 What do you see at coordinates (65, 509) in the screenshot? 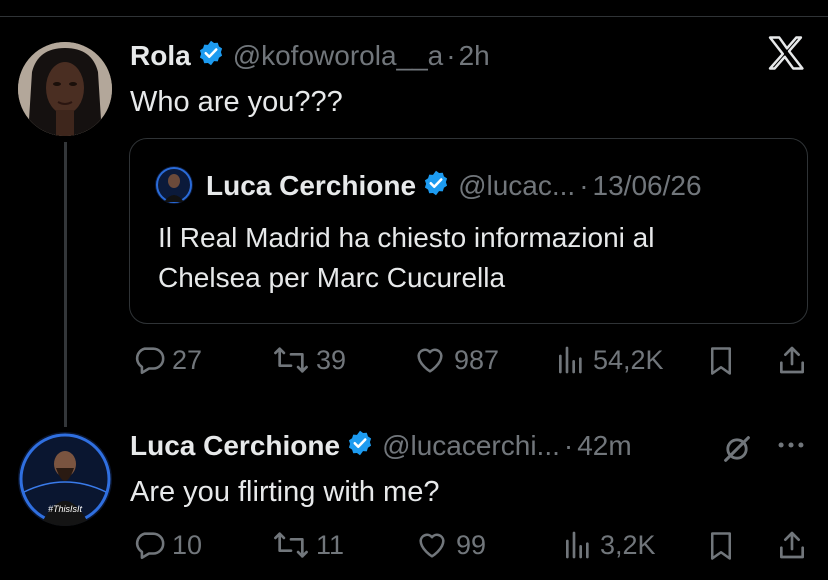
I see `svg-text: #ThisIsIt` at bounding box center [65, 509].